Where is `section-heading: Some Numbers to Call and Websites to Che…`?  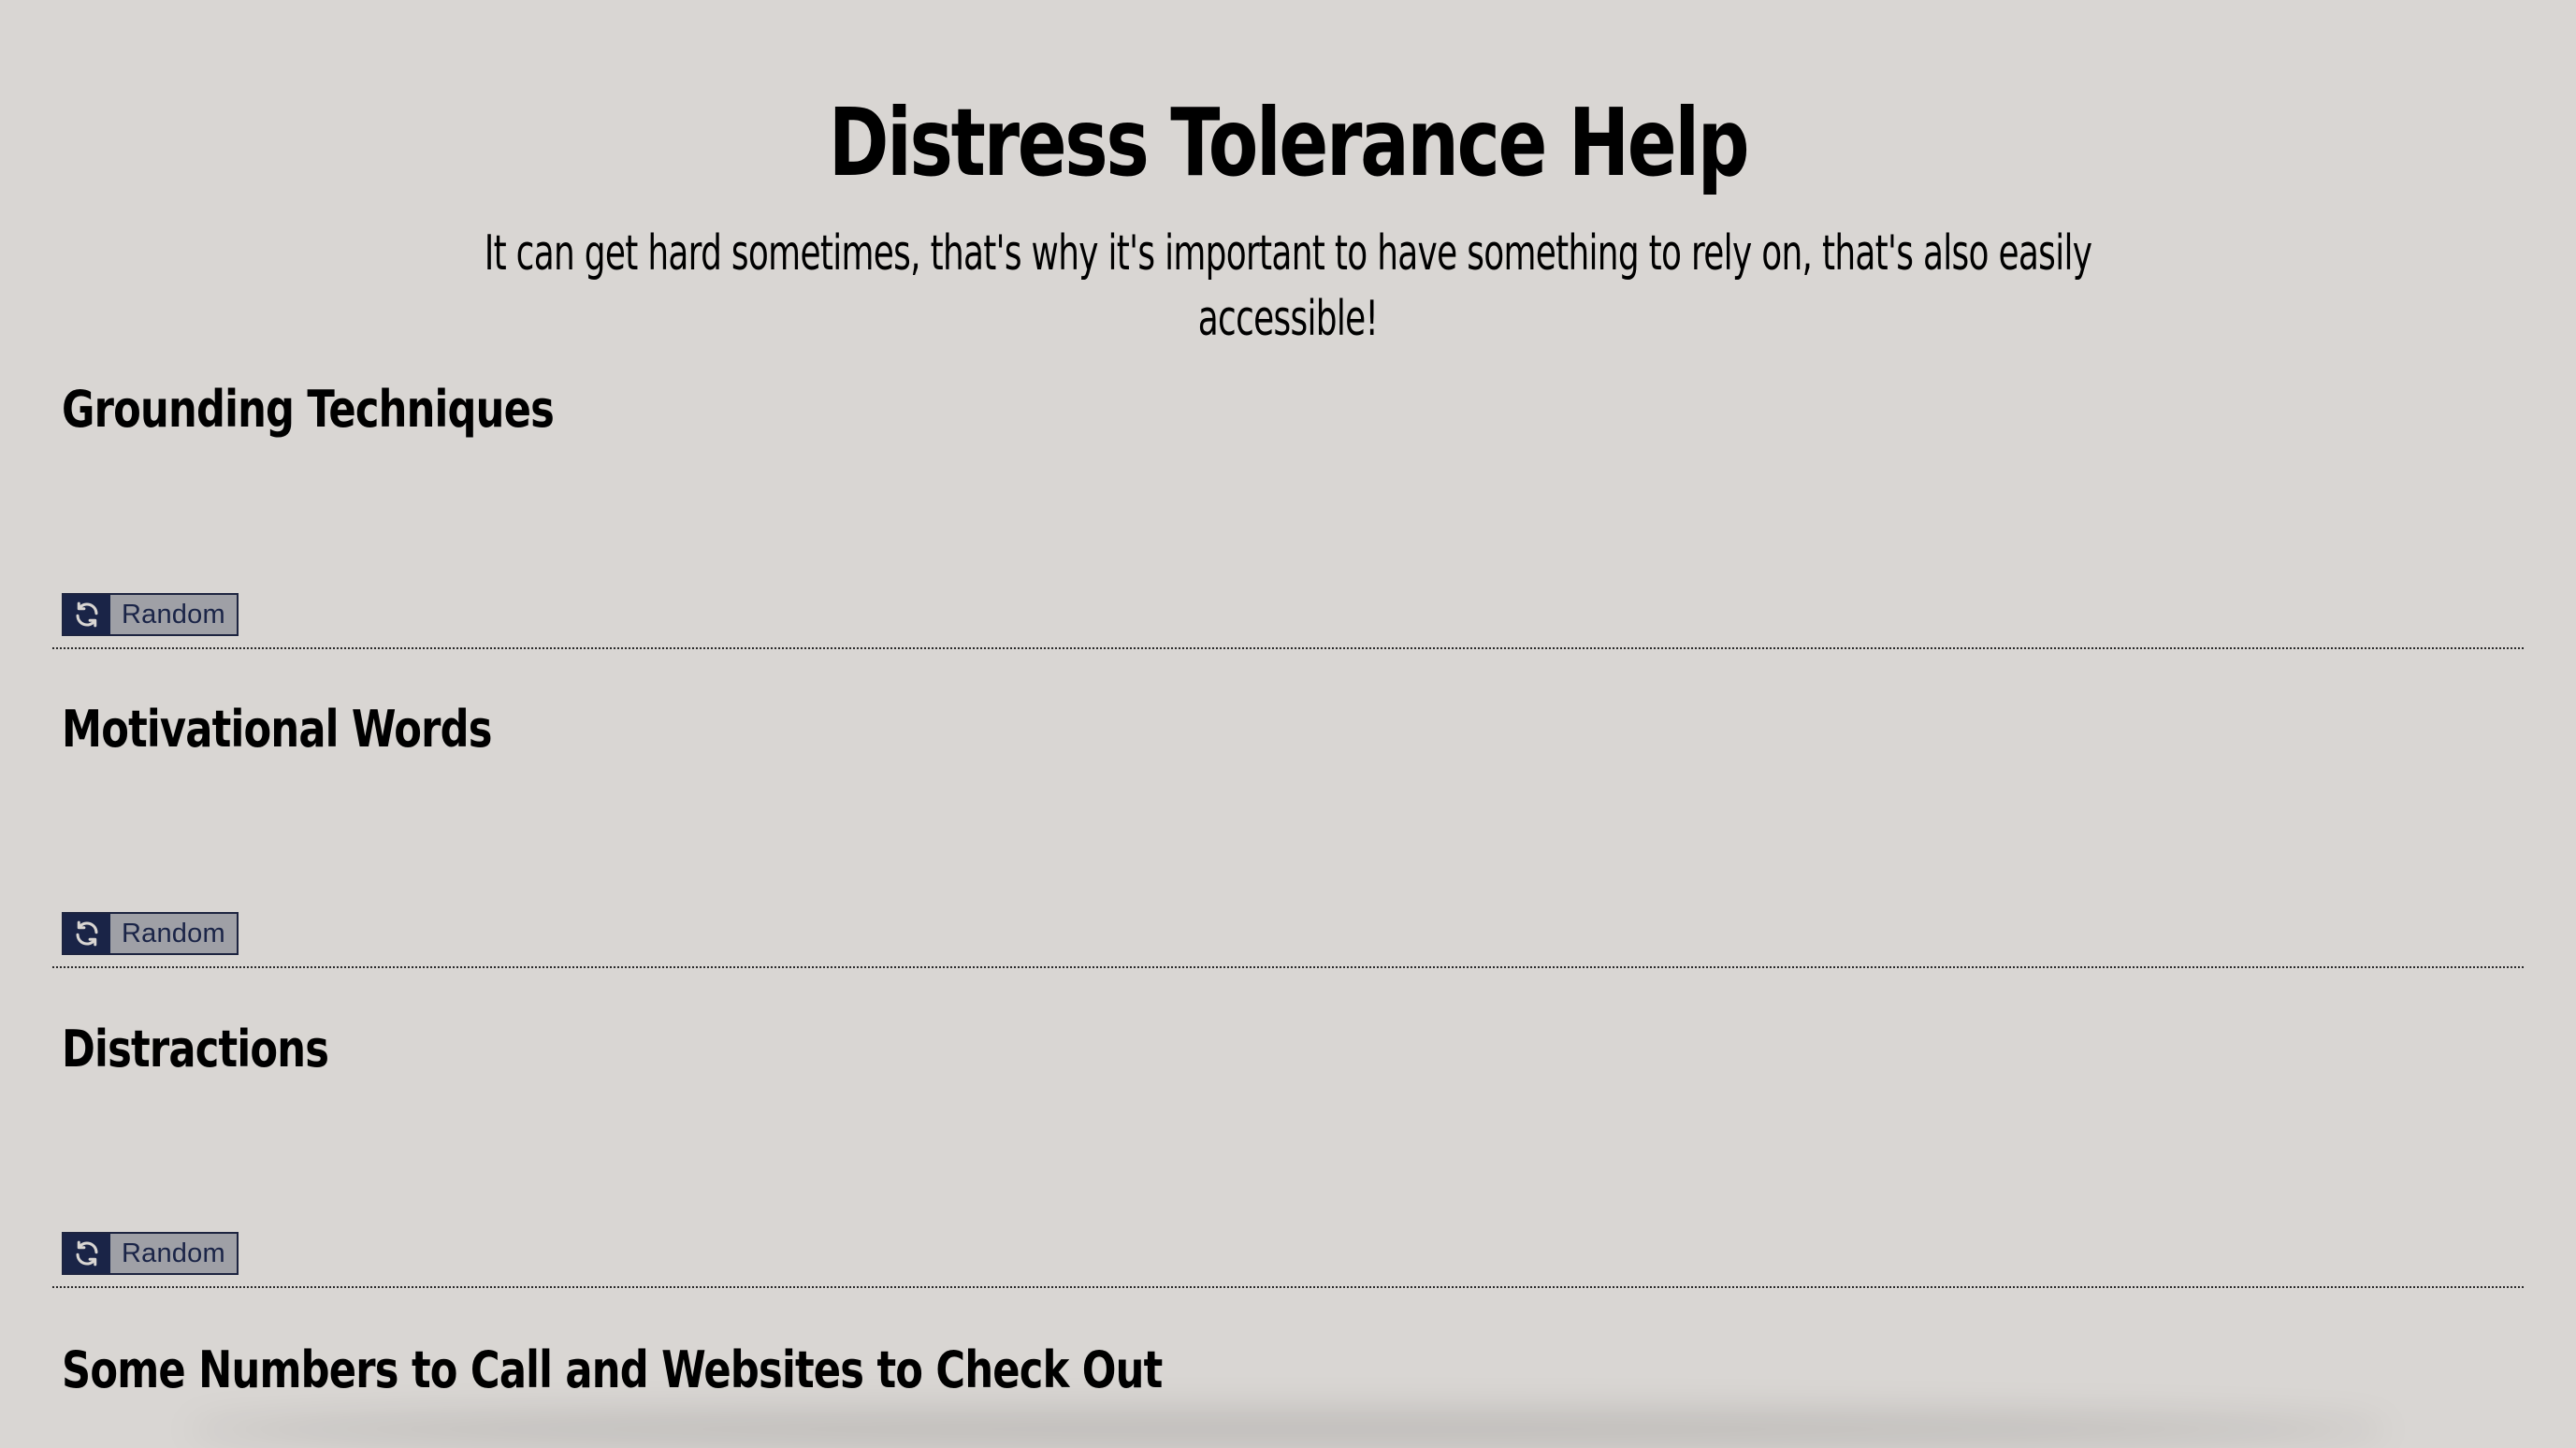 section-heading: Some Numbers to Call and Websites to Che… is located at coordinates (612, 1369).